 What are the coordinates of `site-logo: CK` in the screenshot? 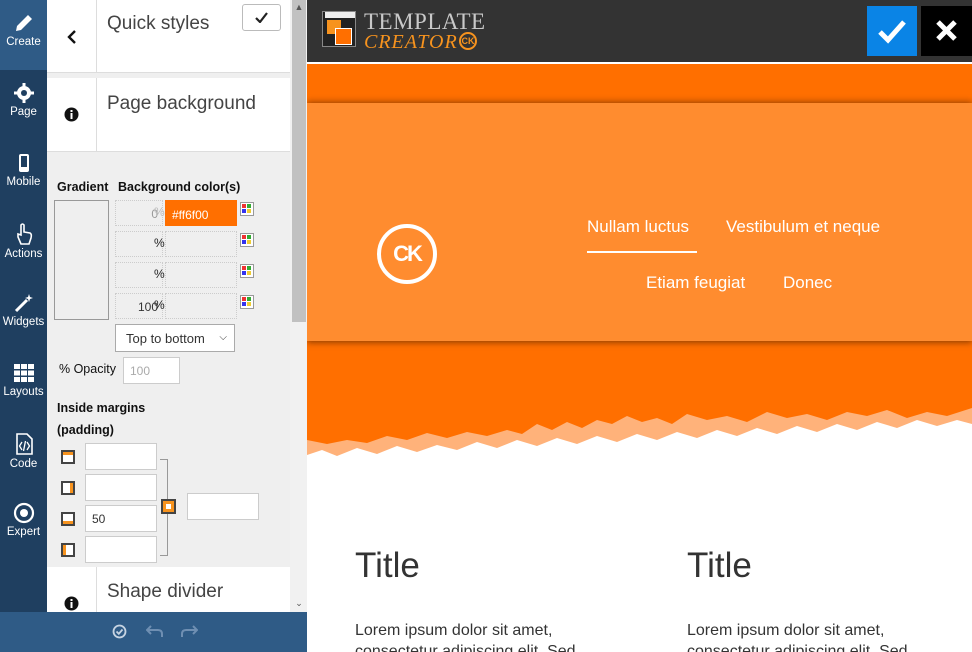 It's located at (407, 254).